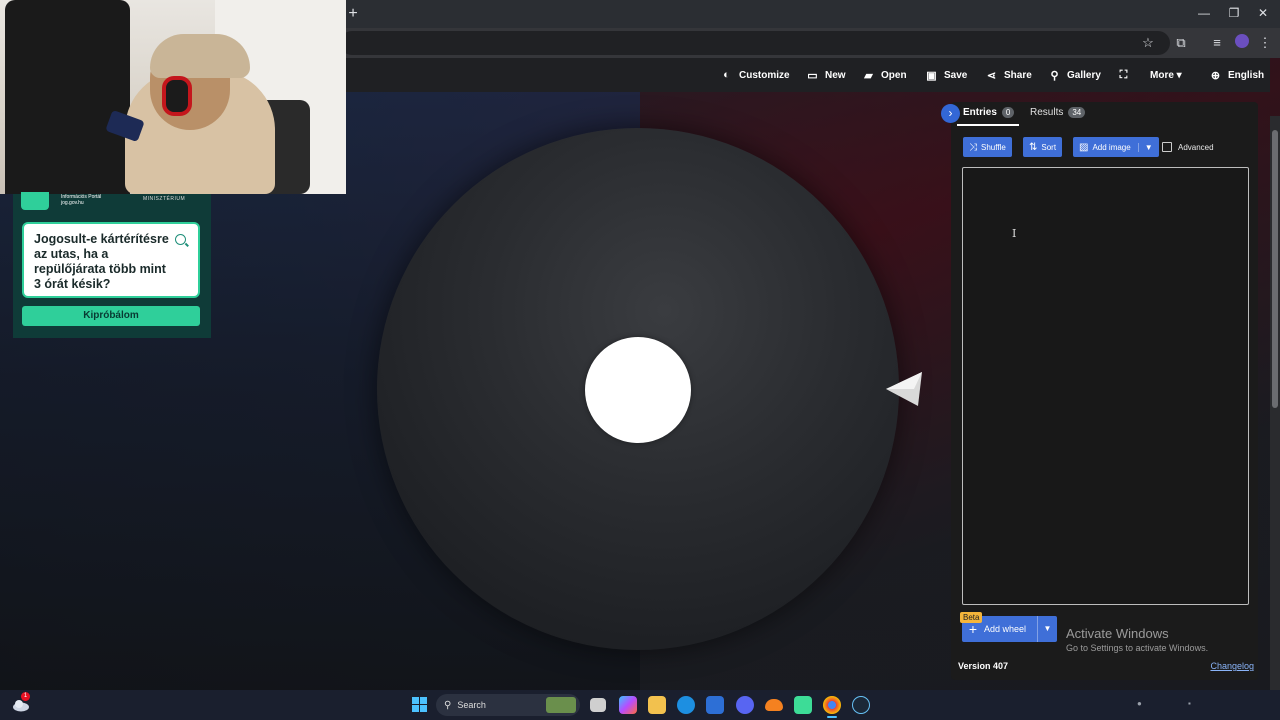 This screenshot has height=720, width=1280. I want to click on collapse-panel-icon: ›, so click(950, 113).